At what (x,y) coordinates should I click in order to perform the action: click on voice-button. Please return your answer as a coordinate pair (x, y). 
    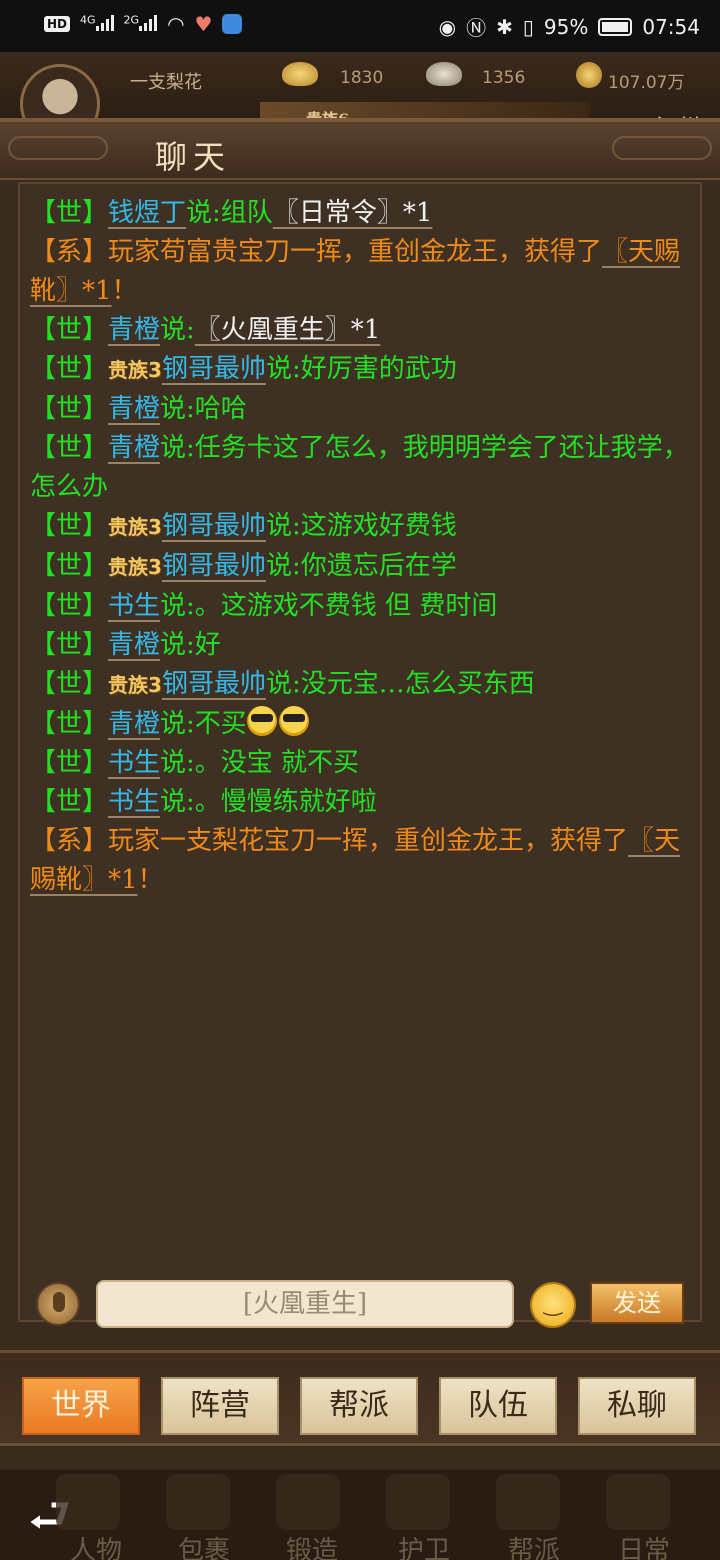
    Looking at the image, I should click on (58, 1304).